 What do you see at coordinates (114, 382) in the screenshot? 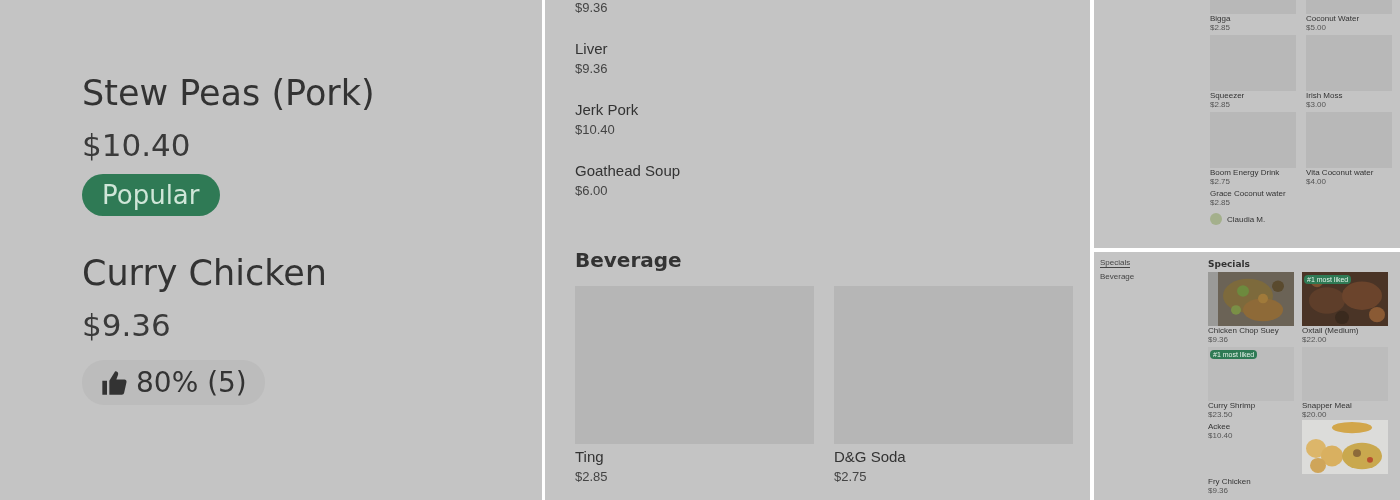
I see `thumbs-up-icon` at bounding box center [114, 382].